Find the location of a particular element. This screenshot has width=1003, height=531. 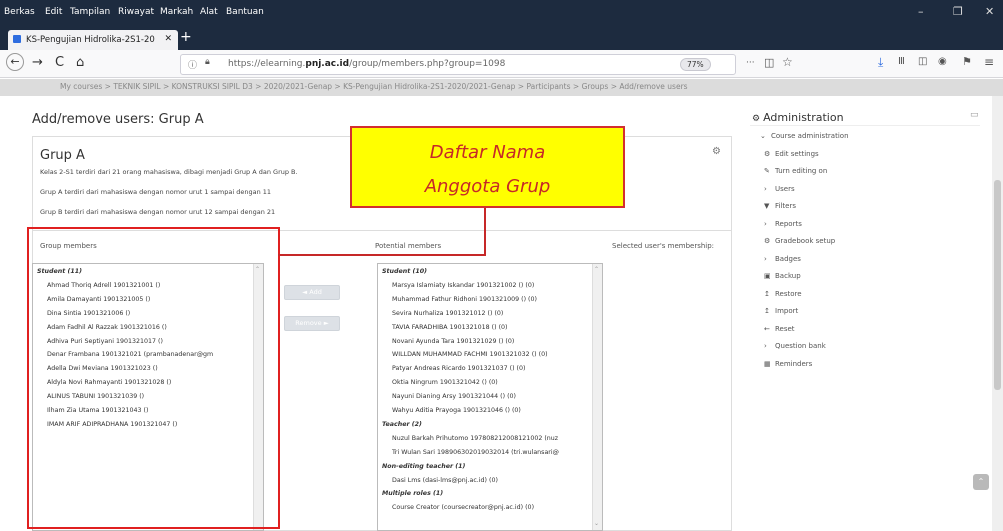

admin-item-label: Reset is located at coordinates (785, 328).